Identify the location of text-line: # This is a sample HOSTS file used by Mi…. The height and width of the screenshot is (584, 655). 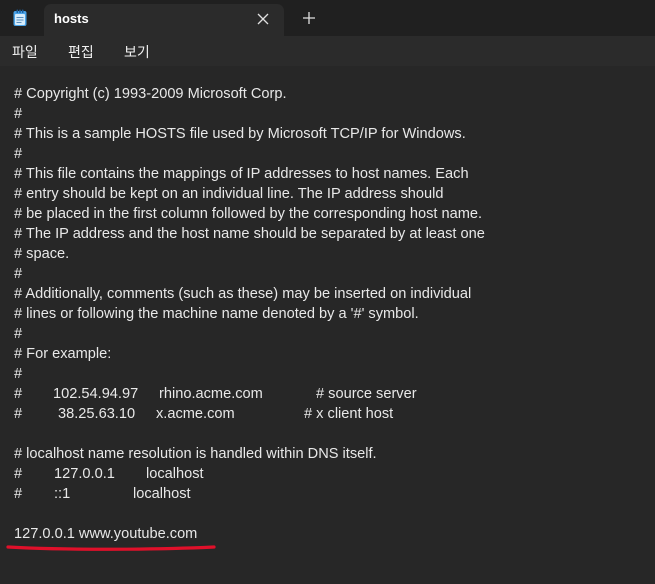
(240, 134).